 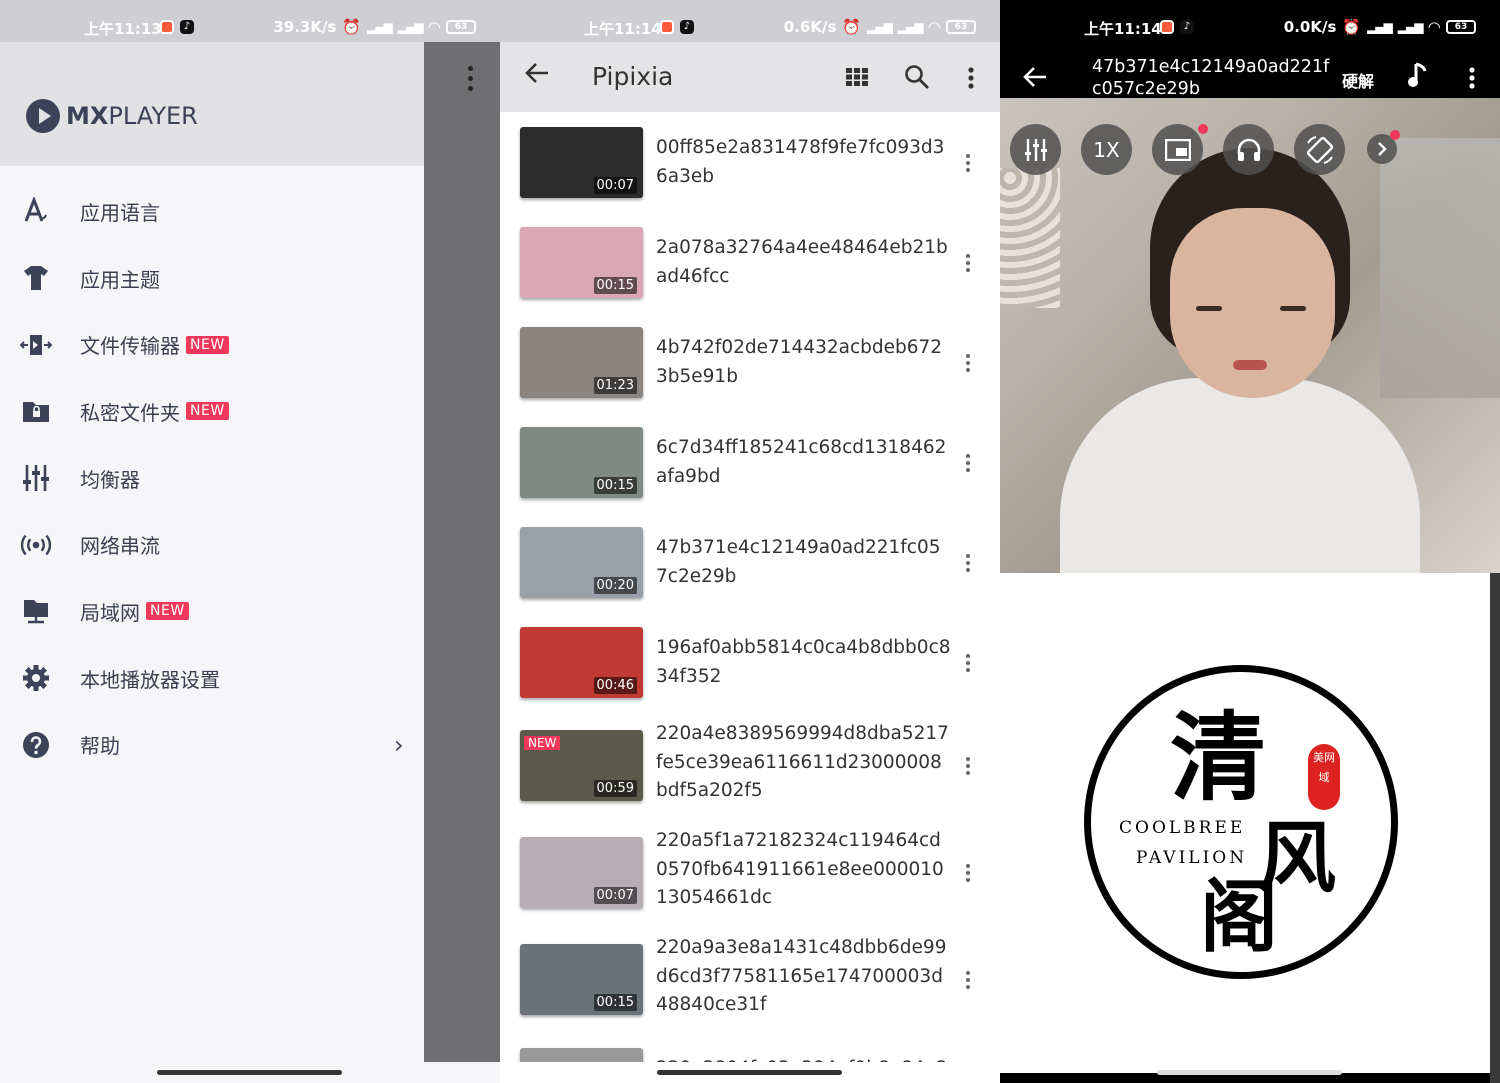 I want to click on status-bar: 上午11:13 ♪ 39.3K/s ⏰ ▂▄▆ ▂▄▆ ◠ 63, so click(x=250, y=21).